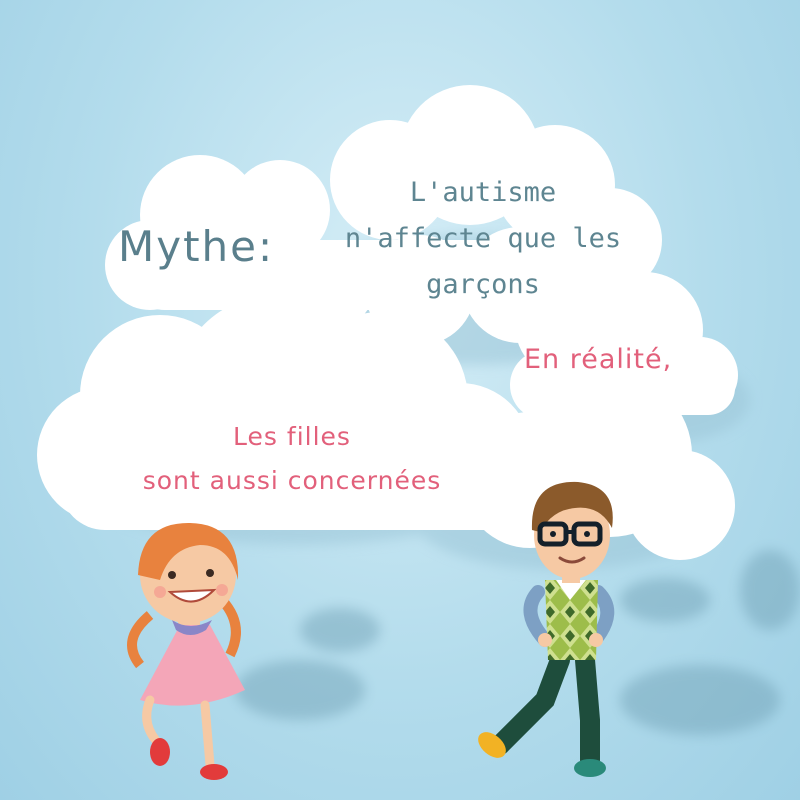  I want to click on myth-line: L'autisme, so click(483, 192).